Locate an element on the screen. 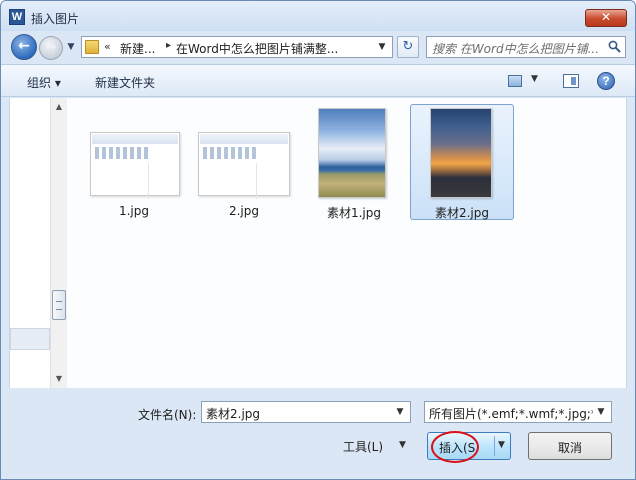 Image resolution: width=636 pixels, height=480 pixels. back-button: ← is located at coordinates (24, 47).